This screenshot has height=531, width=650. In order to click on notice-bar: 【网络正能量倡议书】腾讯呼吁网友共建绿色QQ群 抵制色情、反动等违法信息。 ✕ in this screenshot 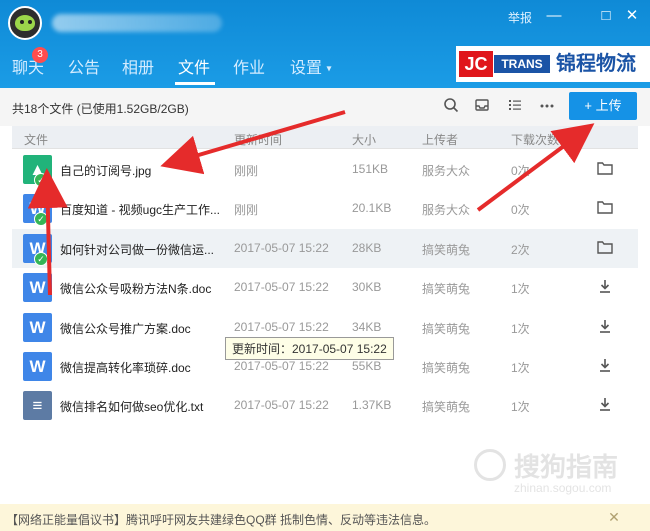, I will do `click(325, 517)`.